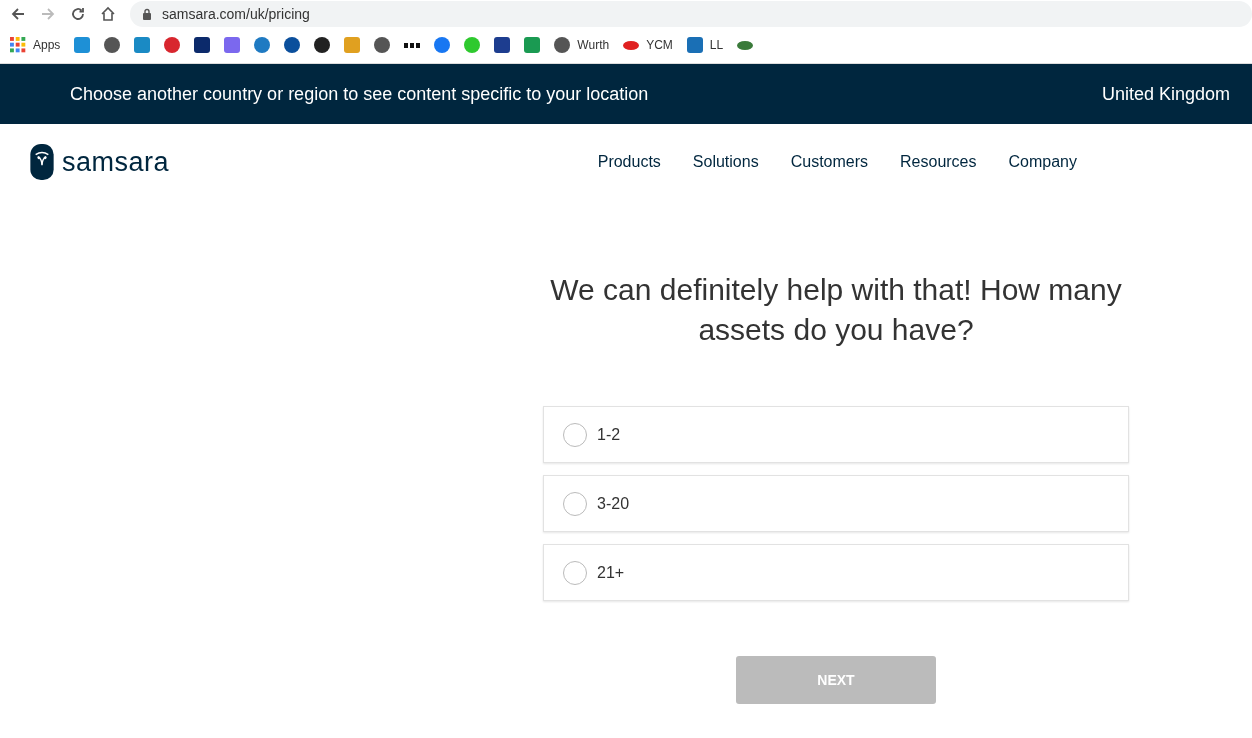 This screenshot has height=738, width=1252. What do you see at coordinates (829, 162) in the screenshot?
I see `nav-link: Customers` at bounding box center [829, 162].